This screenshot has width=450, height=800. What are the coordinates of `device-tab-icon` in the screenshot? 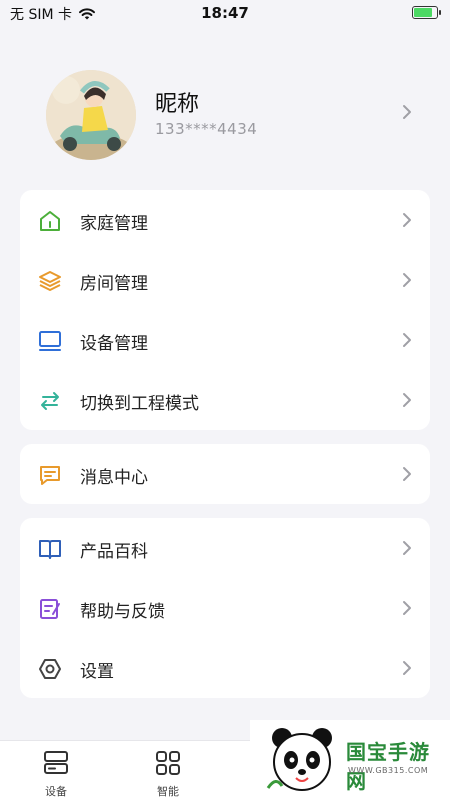 It's located at (56, 762).